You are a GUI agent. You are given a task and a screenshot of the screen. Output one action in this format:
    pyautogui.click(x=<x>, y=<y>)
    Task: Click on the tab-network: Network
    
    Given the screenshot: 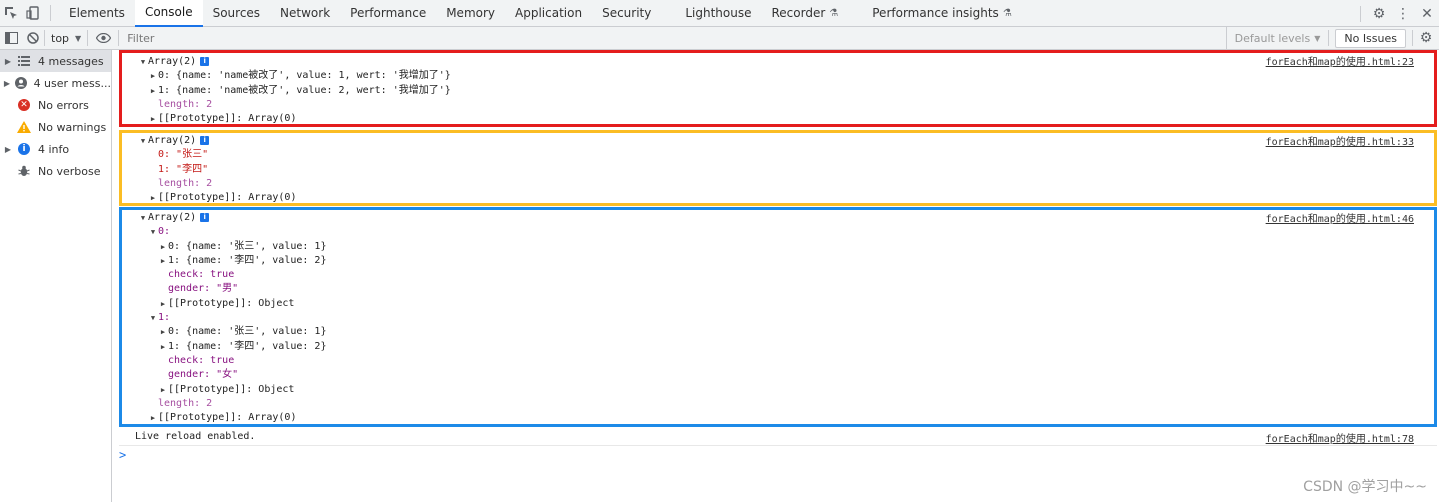 What is the action you would take?
    pyautogui.click(x=305, y=13)
    